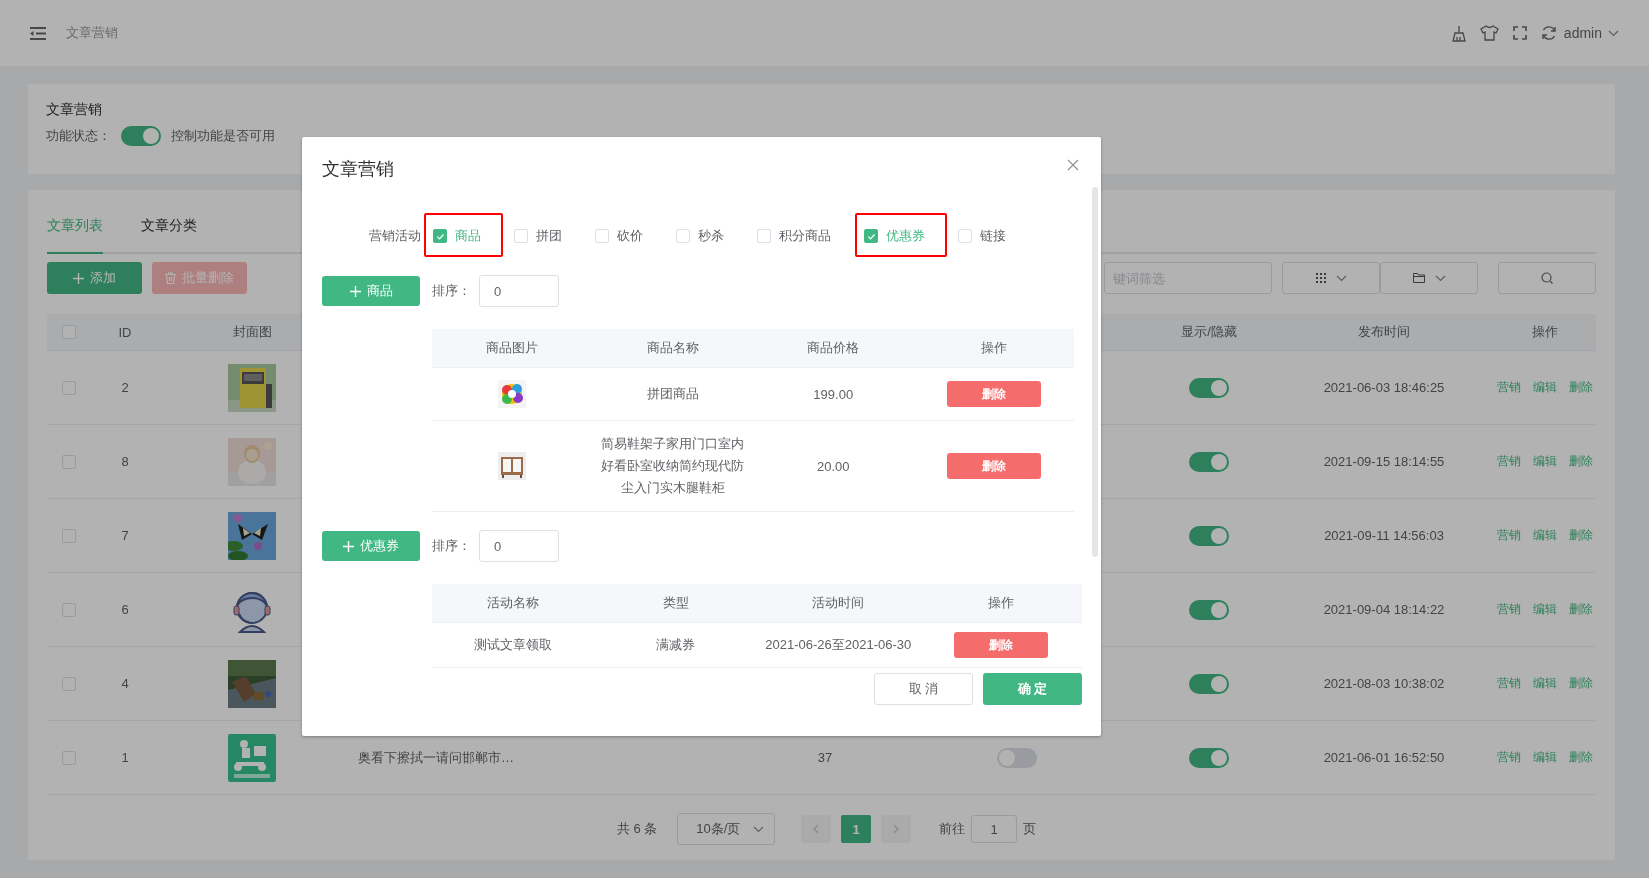 The width and height of the screenshot is (1649, 878). Describe the element at coordinates (952, 829) in the screenshot. I see `goto-label: 前往` at that location.